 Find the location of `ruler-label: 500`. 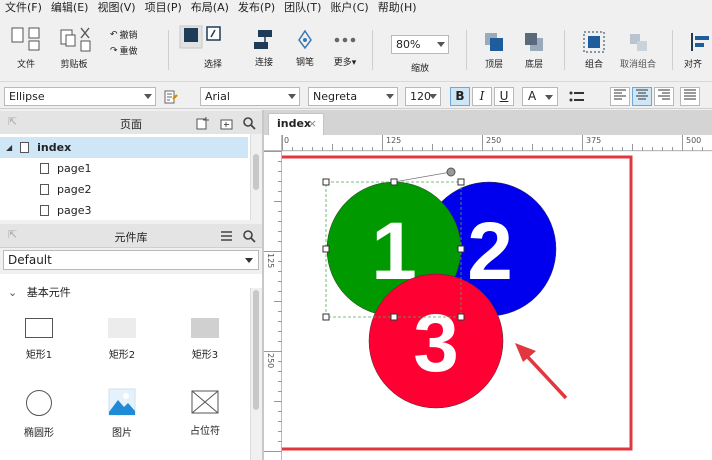

ruler-label: 500 is located at coordinates (694, 140).